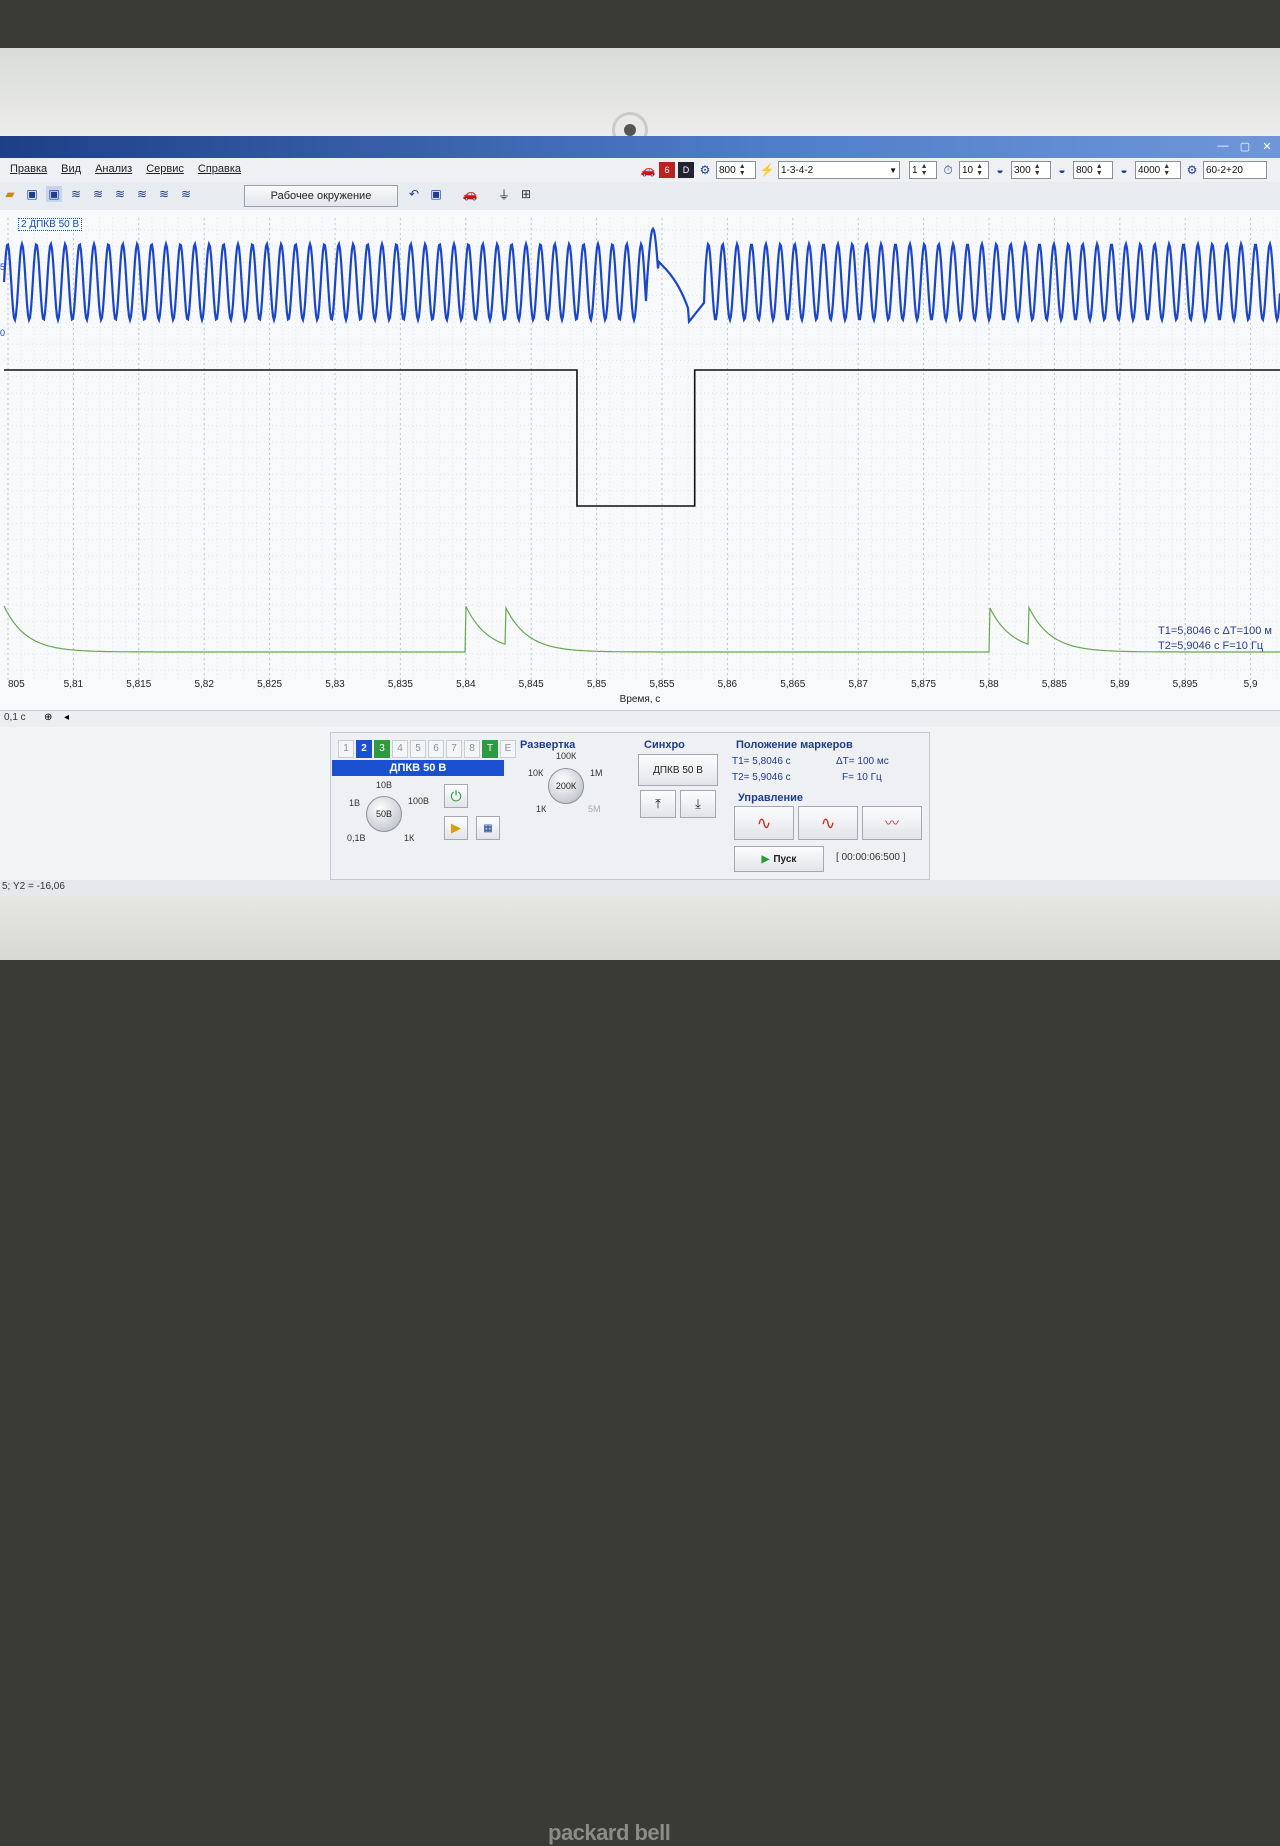 The height and width of the screenshot is (1846, 1280). I want to click on time-tick-label: 5,895, so click(1185, 684).